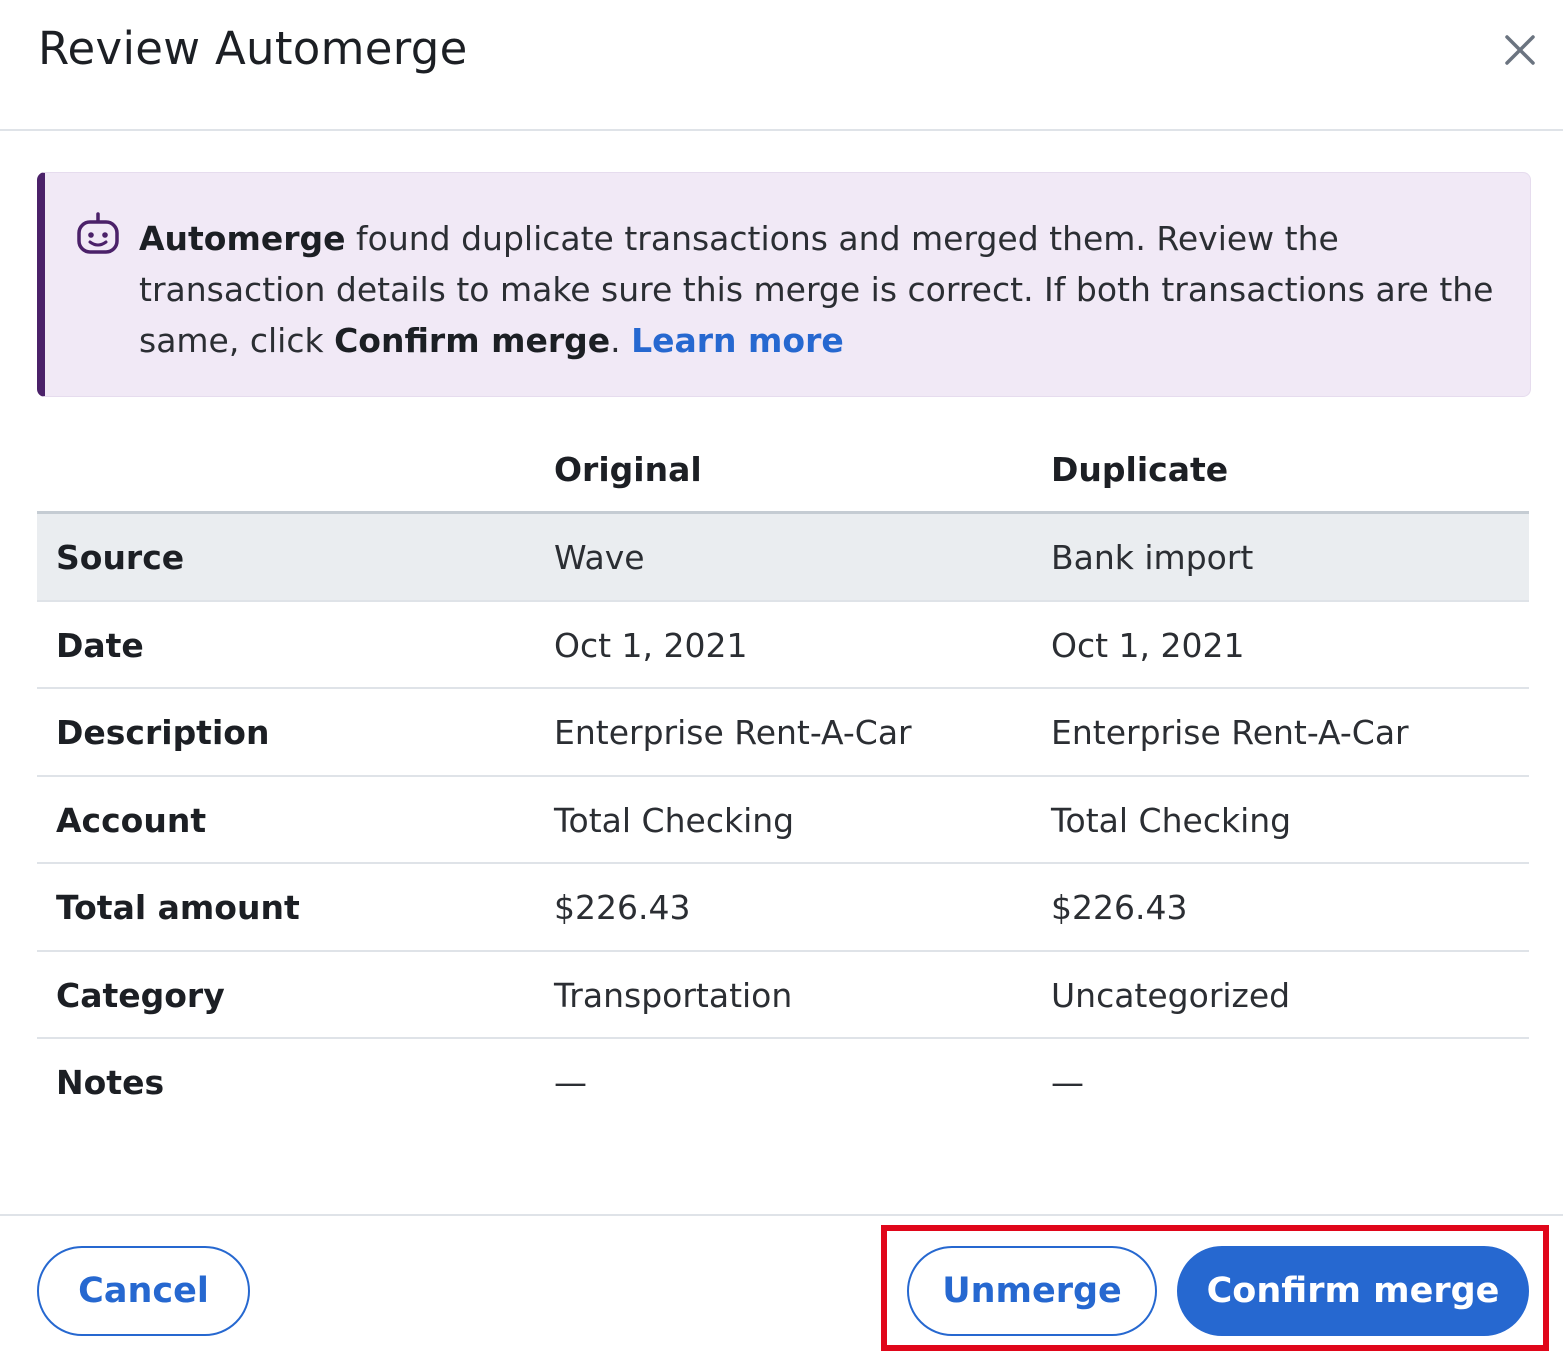 The height and width of the screenshot is (1354, 1563). I want to click on table-row-source: Source Wave Bank import, so click(783, 558).